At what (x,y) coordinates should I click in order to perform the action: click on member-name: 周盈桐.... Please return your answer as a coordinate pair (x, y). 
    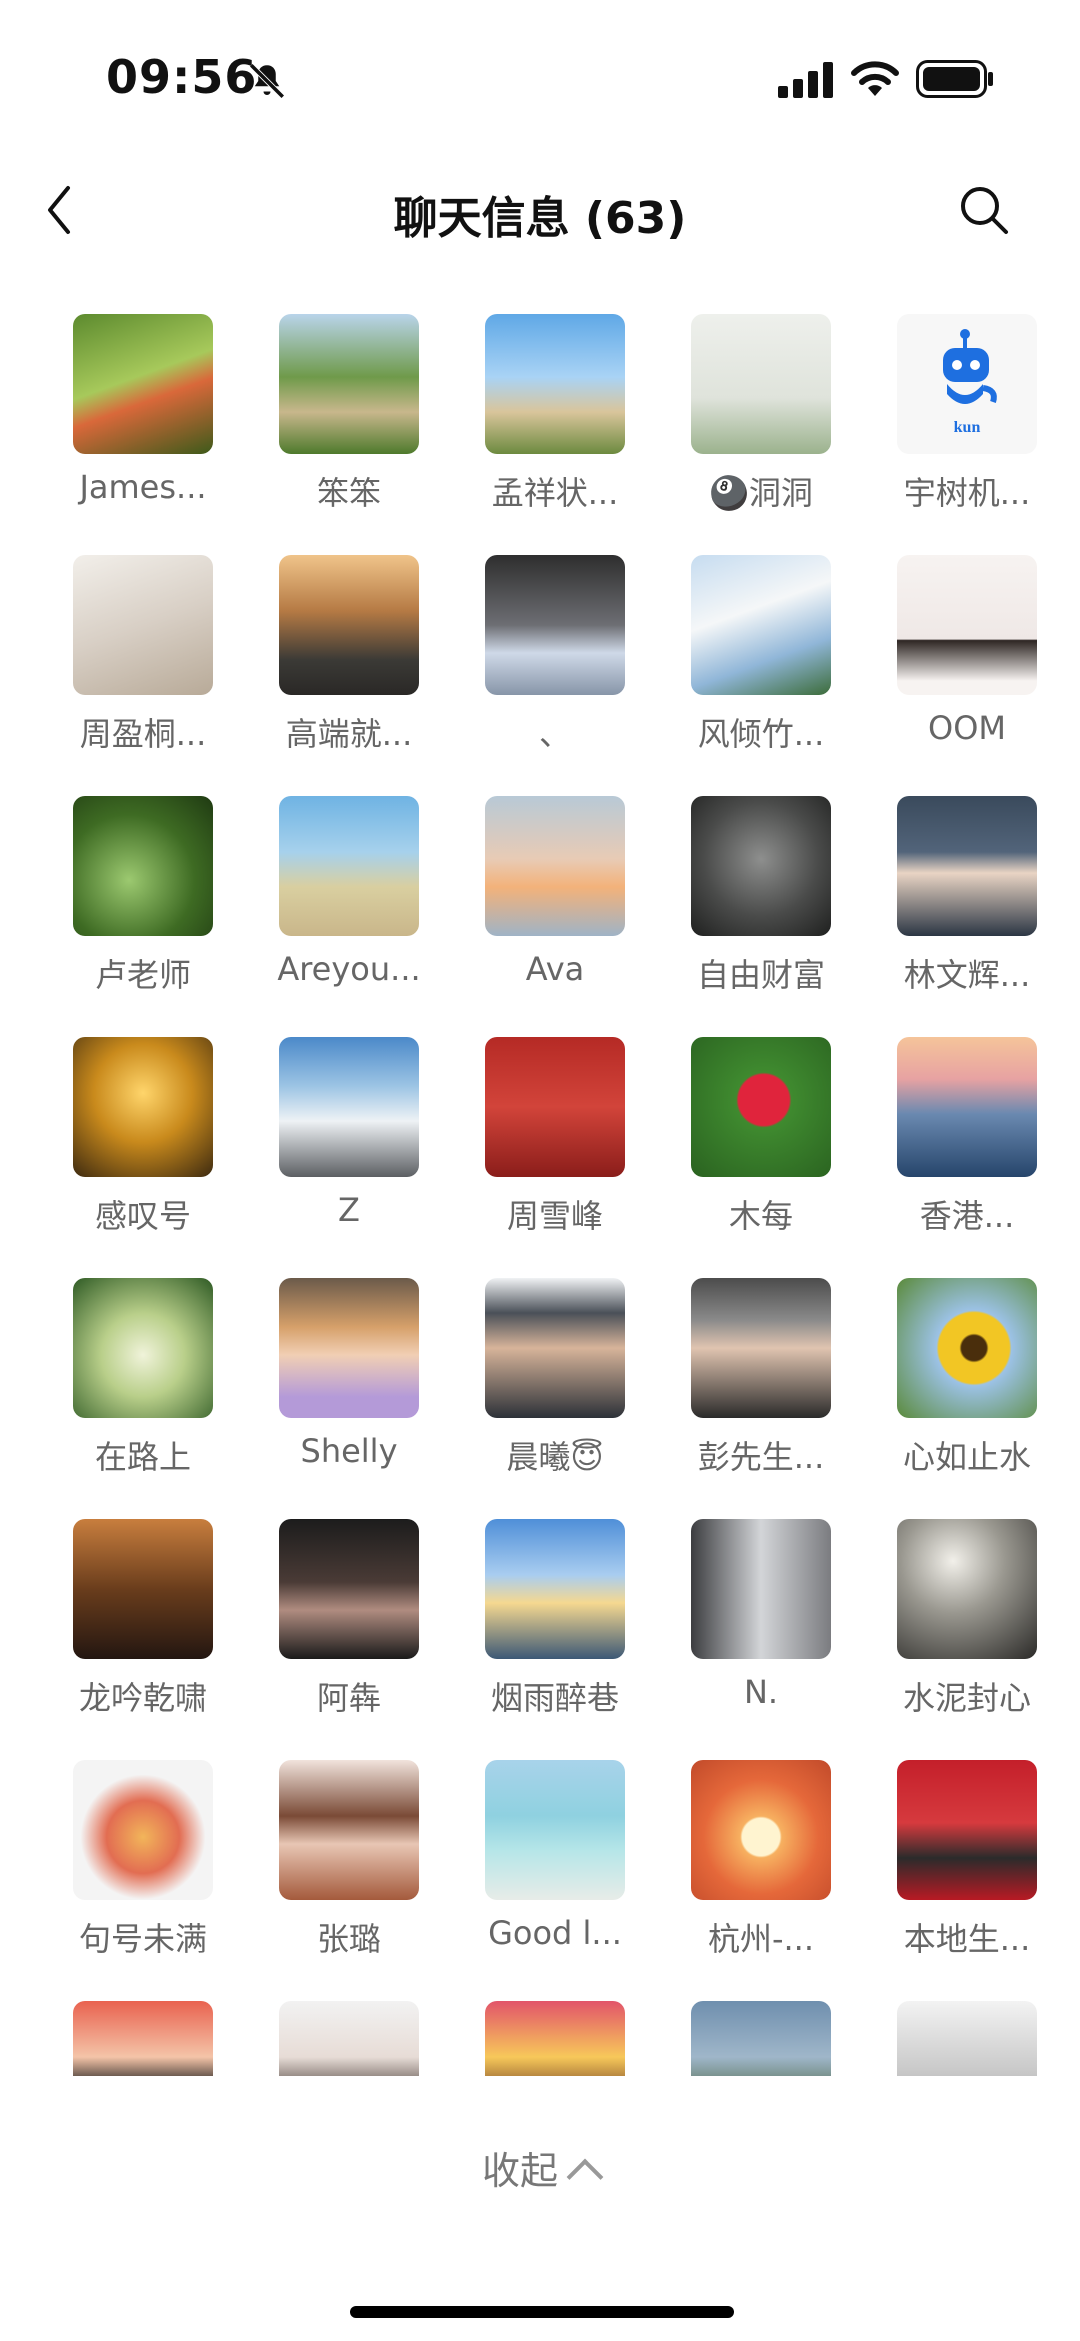
    Looking at the image, I should click on (143, 734).